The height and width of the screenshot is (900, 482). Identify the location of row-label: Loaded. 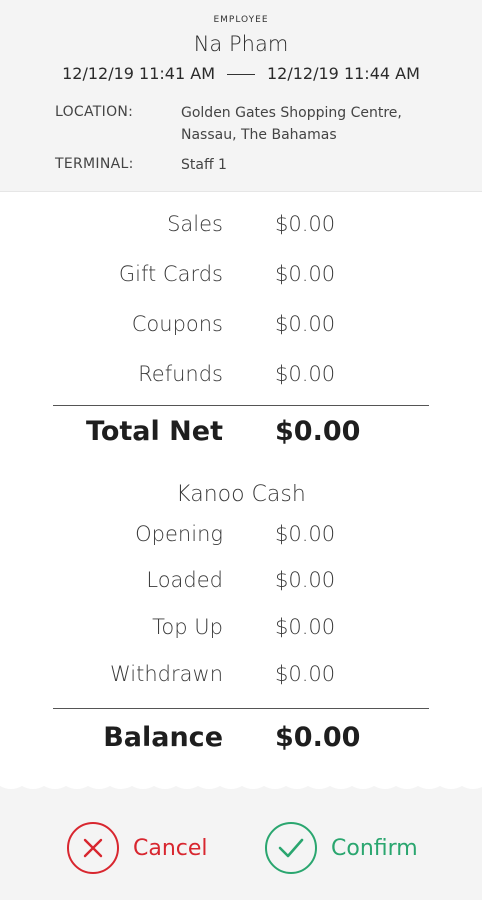
(184, 580).